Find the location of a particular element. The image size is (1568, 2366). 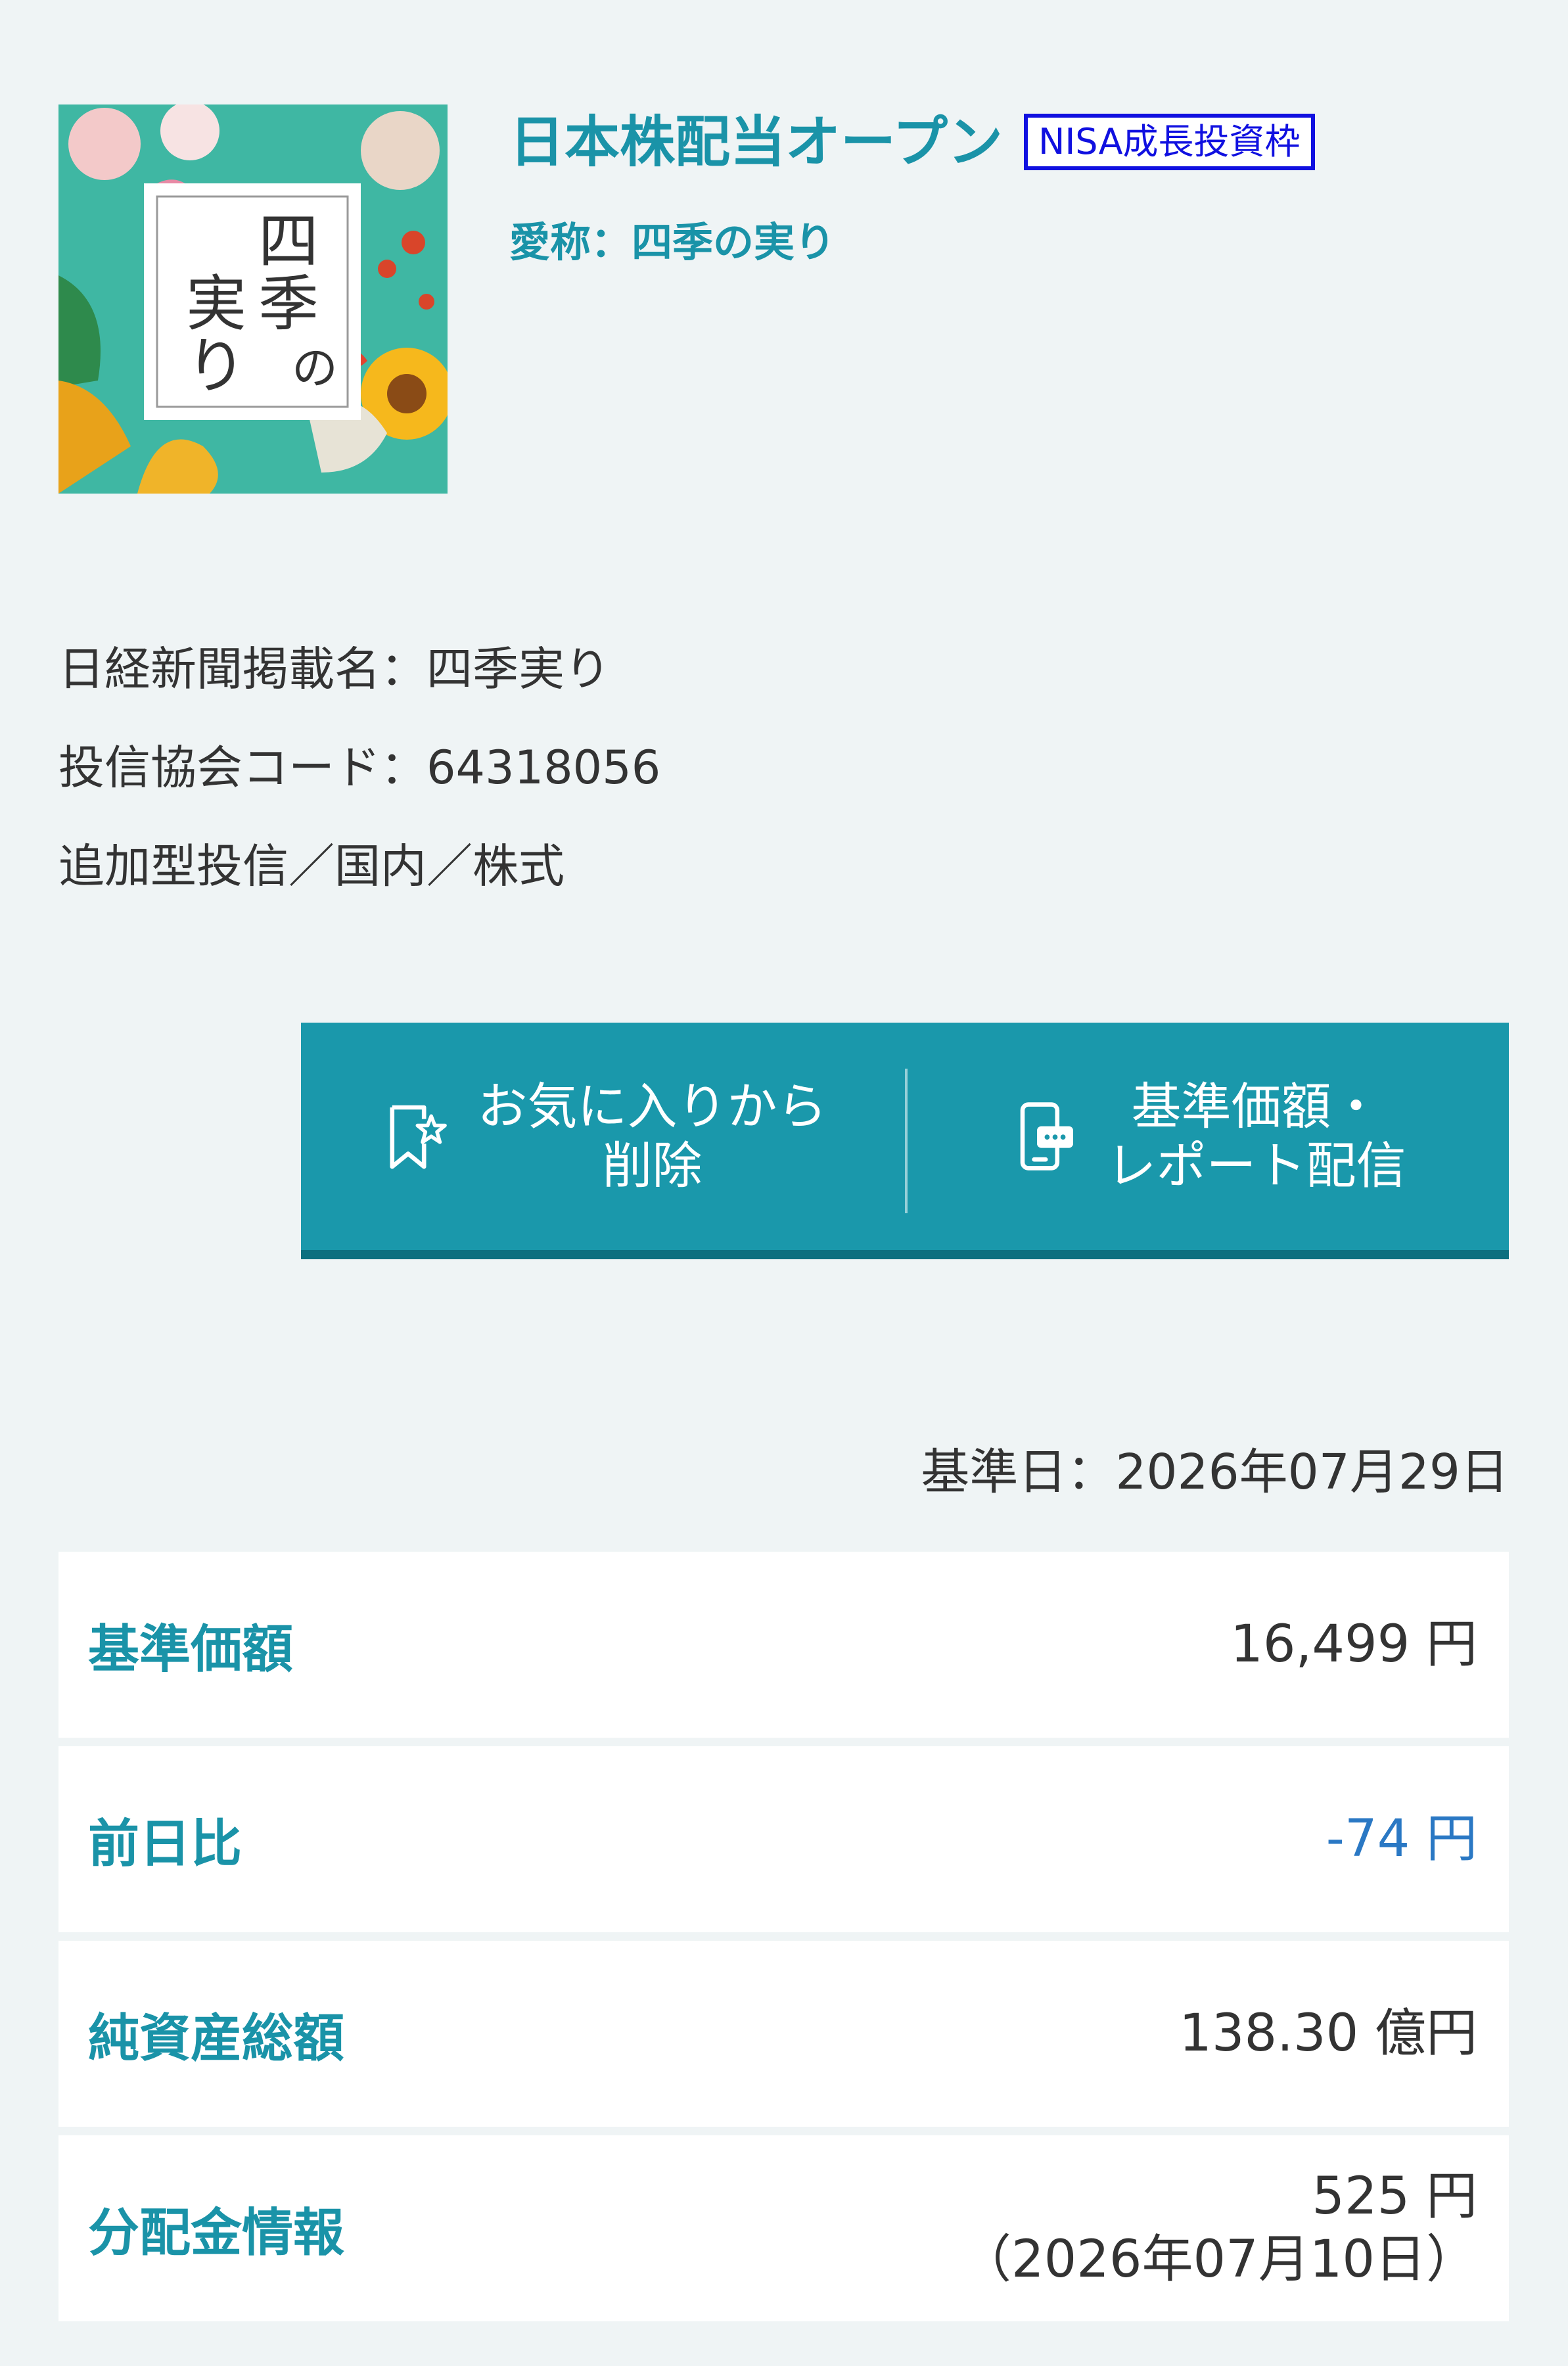

row-label: 純資産総額 is located at coordinates (216, 2038).